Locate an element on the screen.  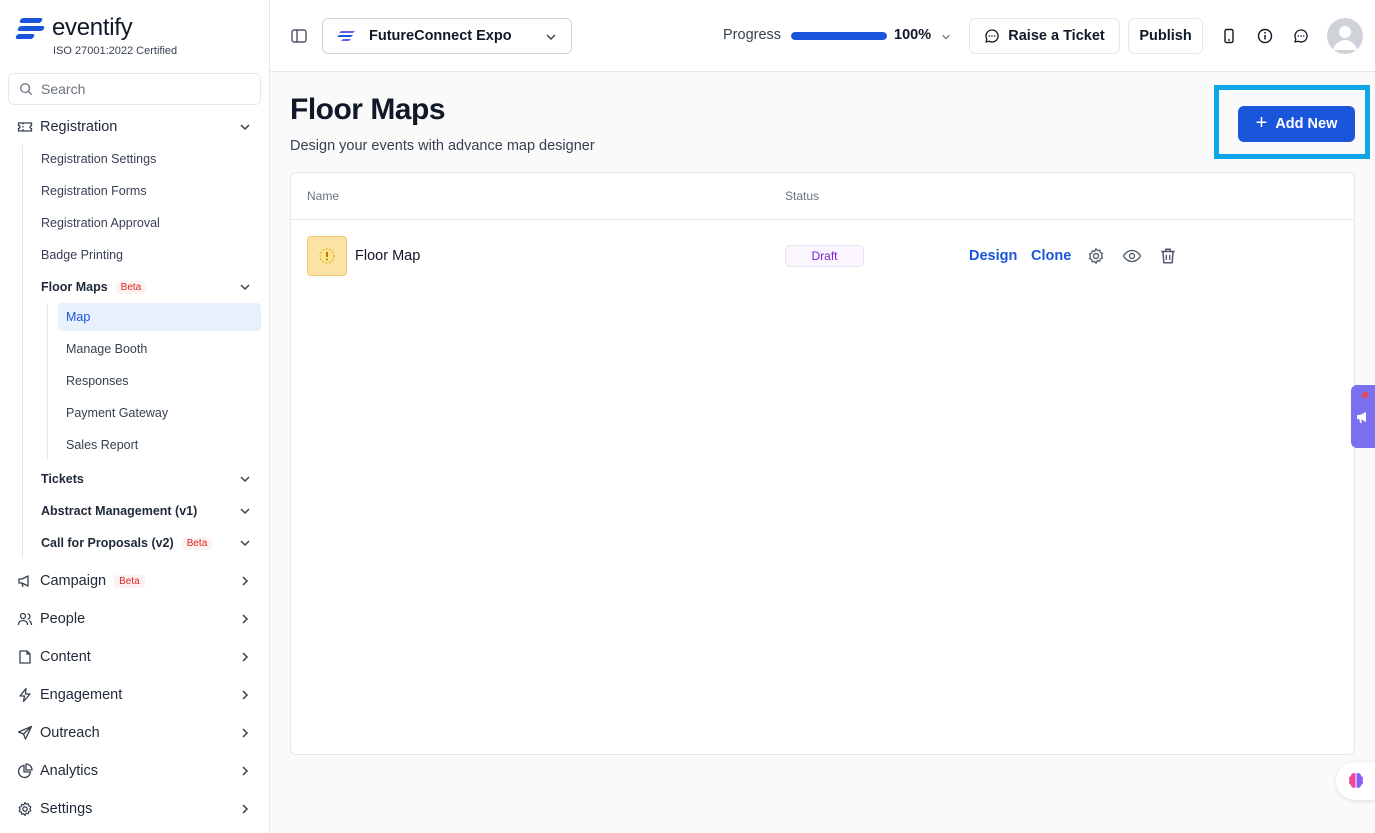
nav-content: Content is located at coordinates (135, 657).